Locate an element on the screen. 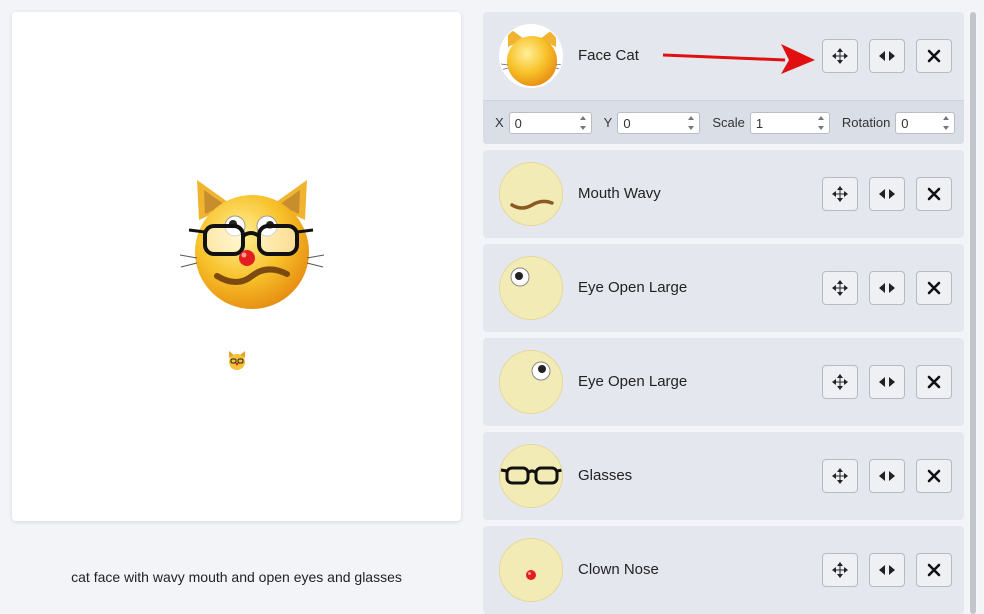  layer-name: Glasses is located at coordinates (605, 475).